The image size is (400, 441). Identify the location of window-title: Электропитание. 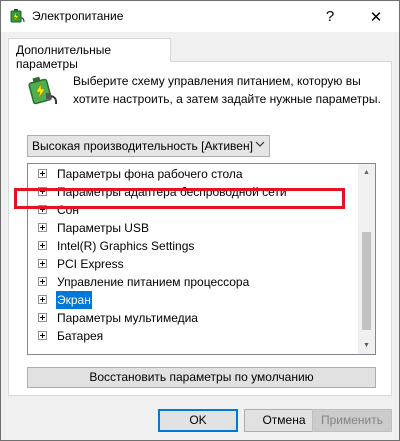
(78, 16).